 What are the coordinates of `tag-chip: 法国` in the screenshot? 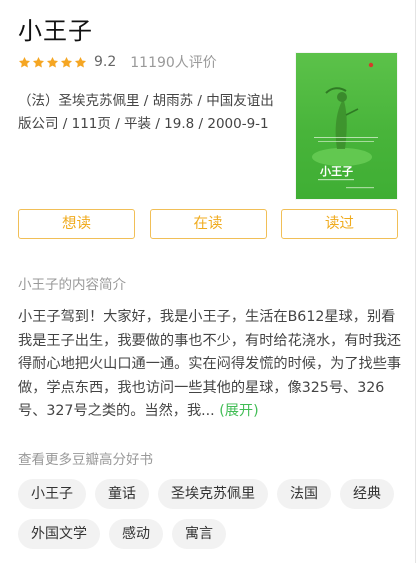 It's located at (304, 494).